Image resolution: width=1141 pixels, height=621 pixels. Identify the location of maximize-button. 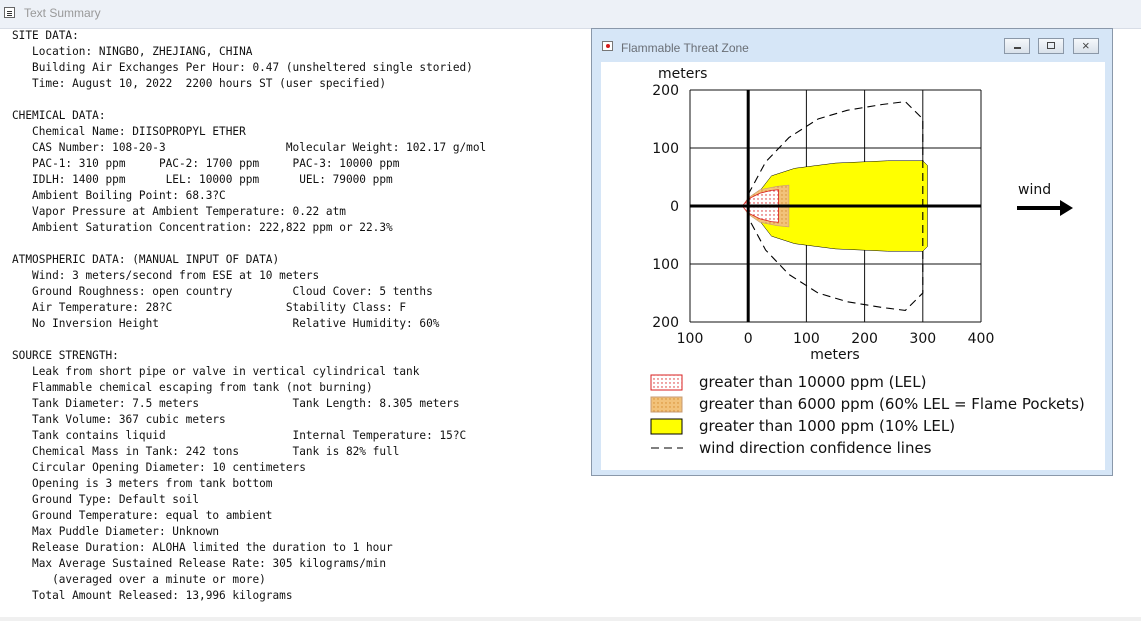
(1051, 46).